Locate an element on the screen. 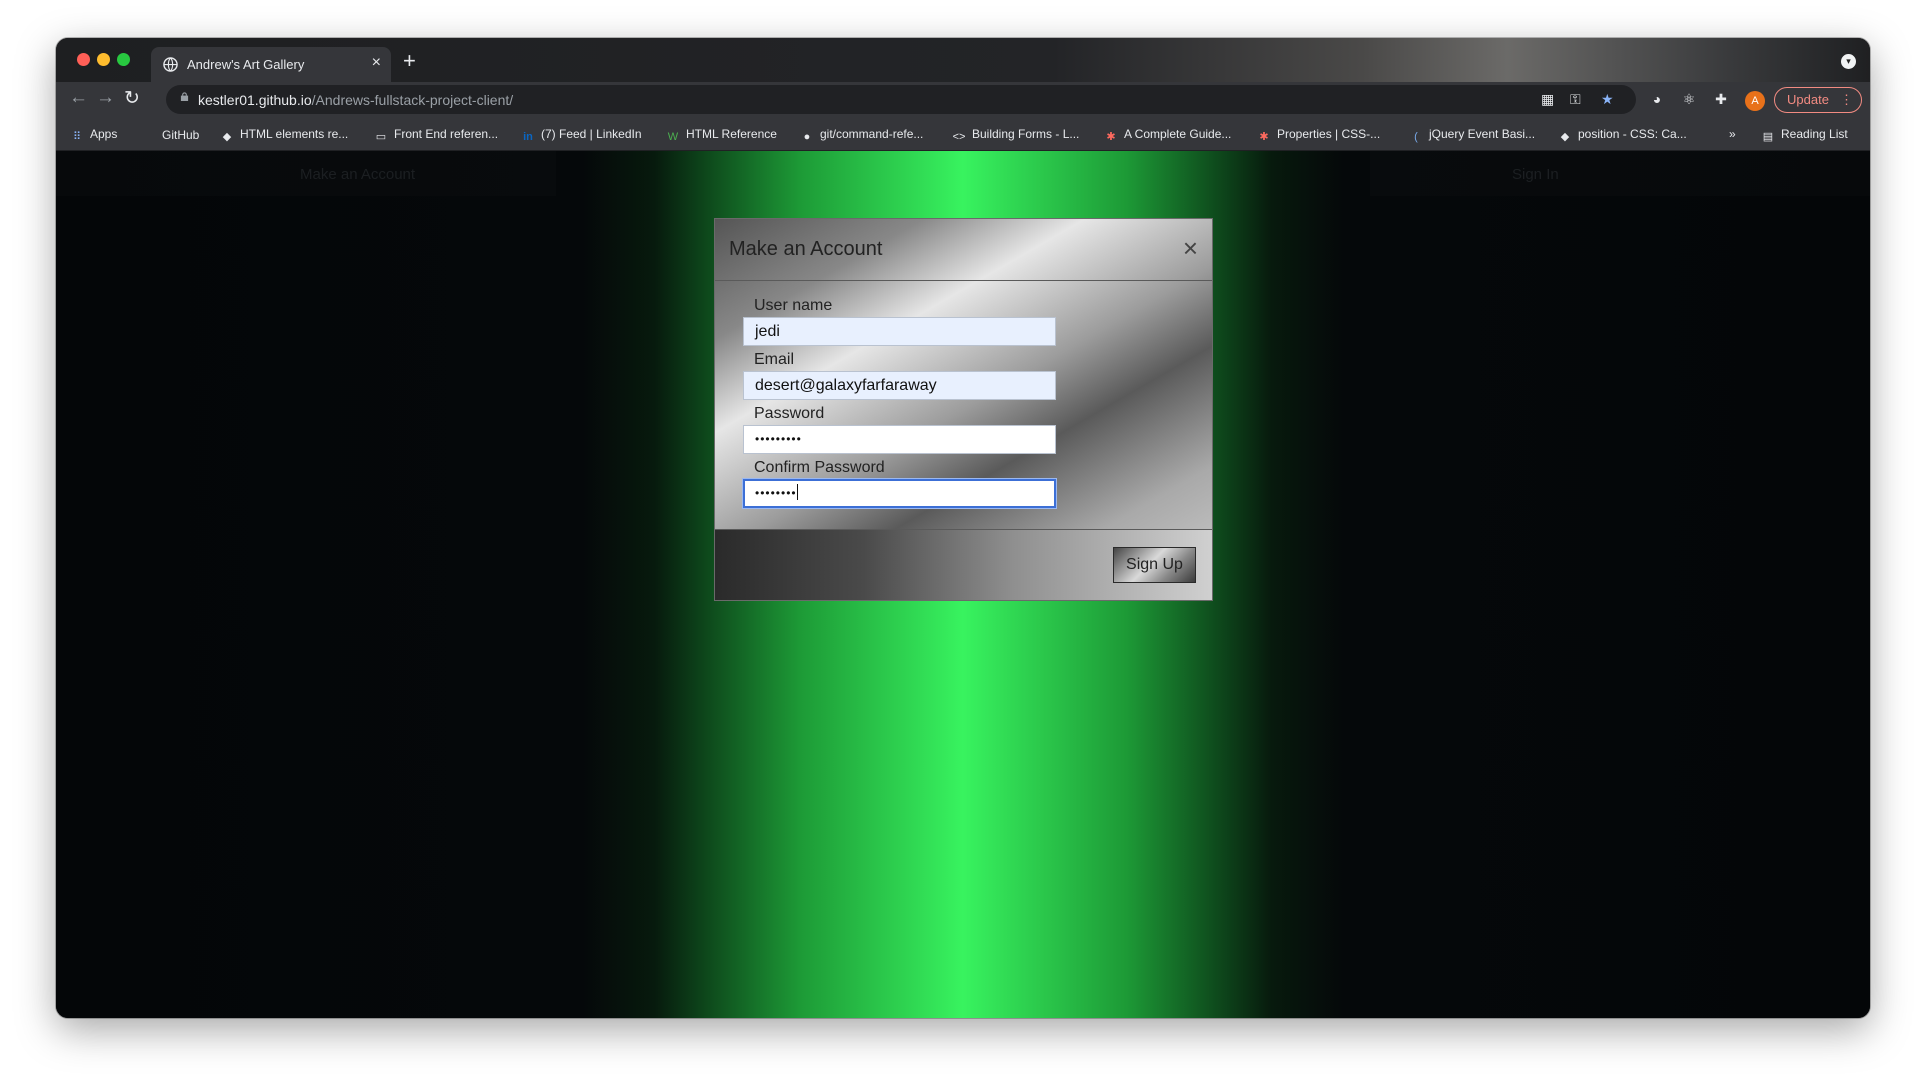 Image resolution: width=1925 pixels, height=1091 pixels. linkedin-icon: in is located at coordinates (528, 137).